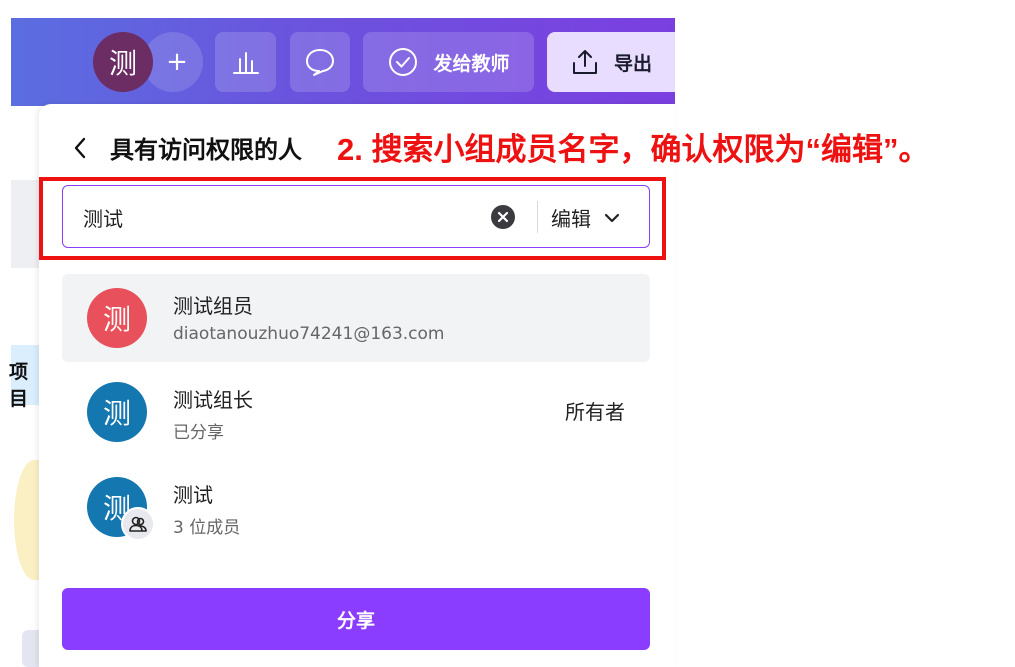 This screenshot has height=667, width=1015. Describe the element at coordinates (633, 149) in the screenshot. I see `instruction-annotation: 2. 搜索小组成员名字，确认权限为“编辑”。` at that location.